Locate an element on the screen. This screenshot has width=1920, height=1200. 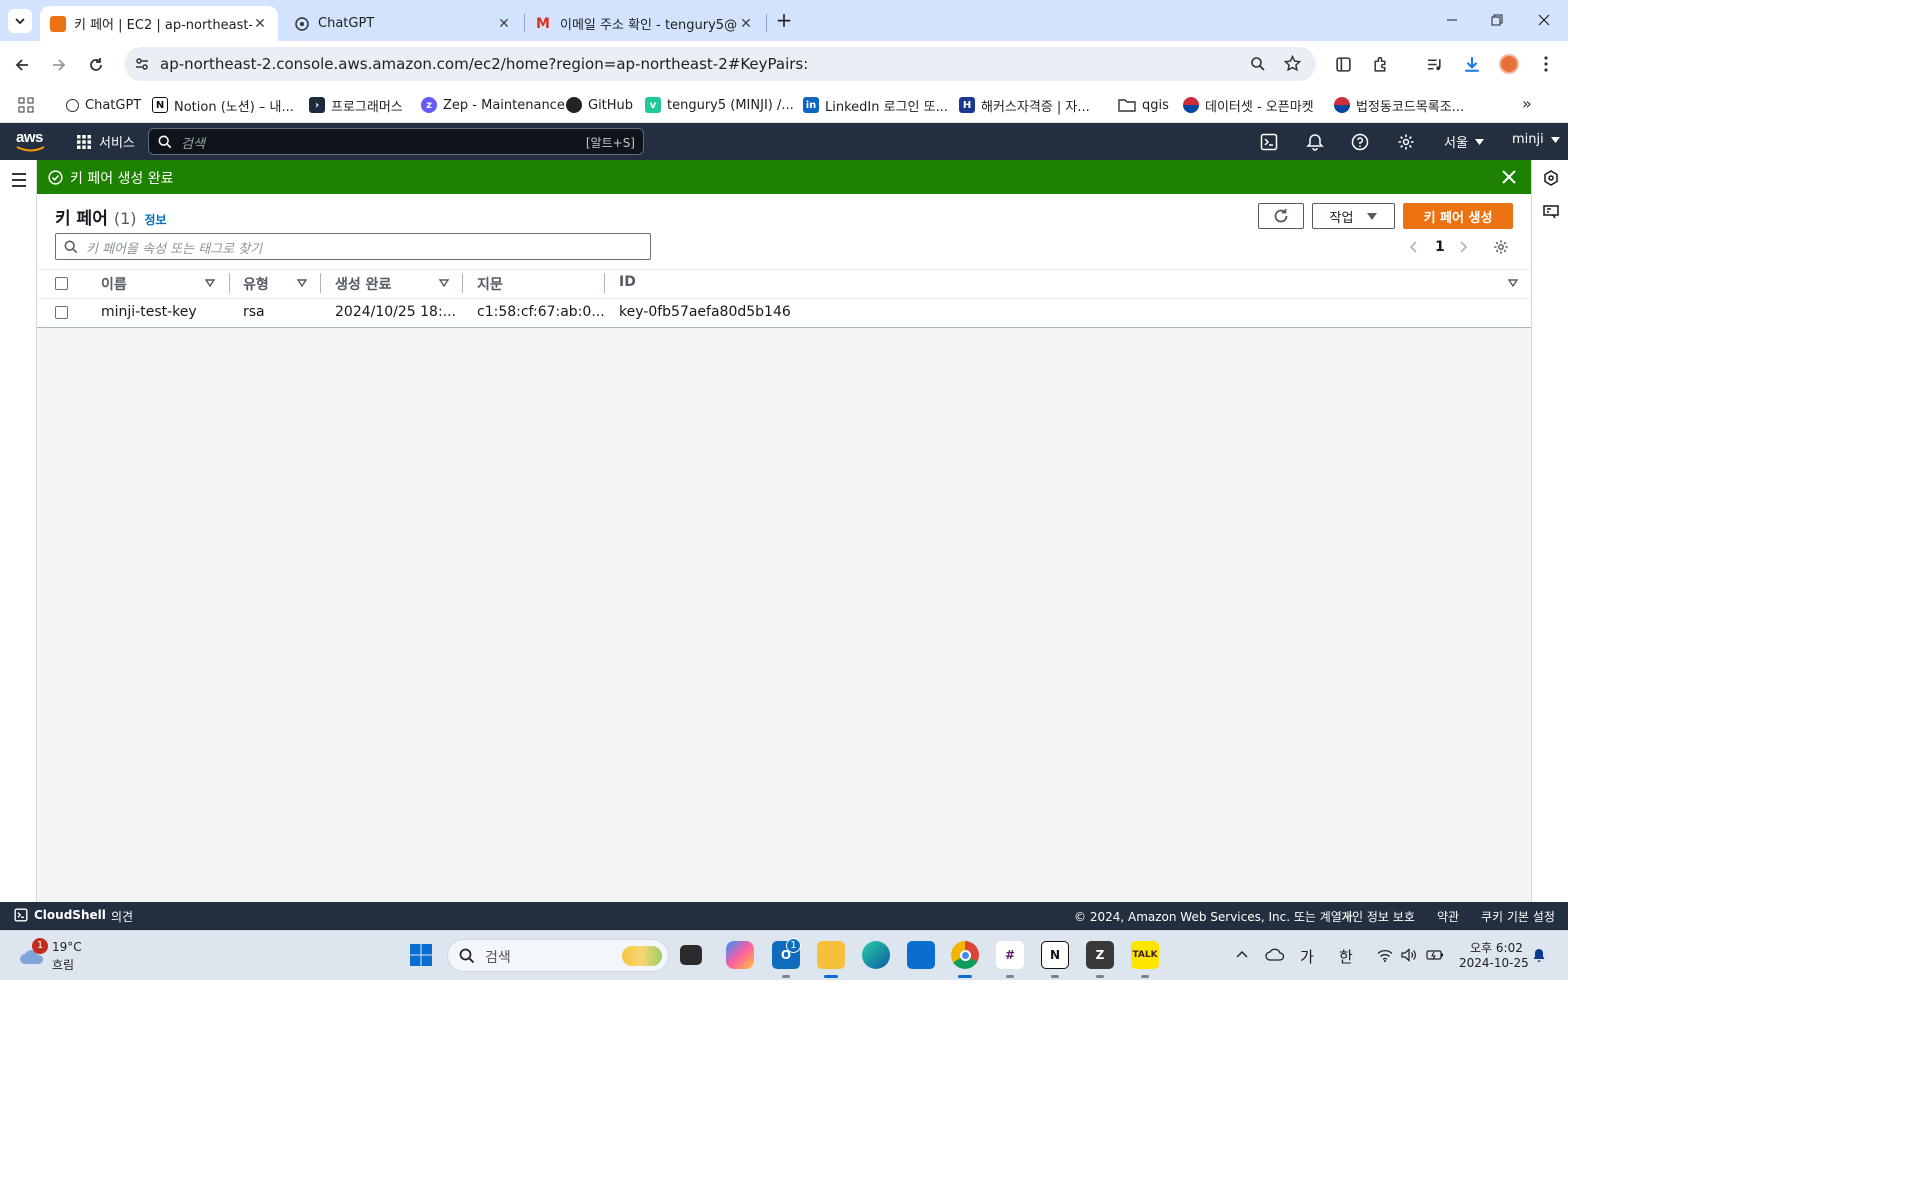
help-icon is located at coordinates (1360, 142).